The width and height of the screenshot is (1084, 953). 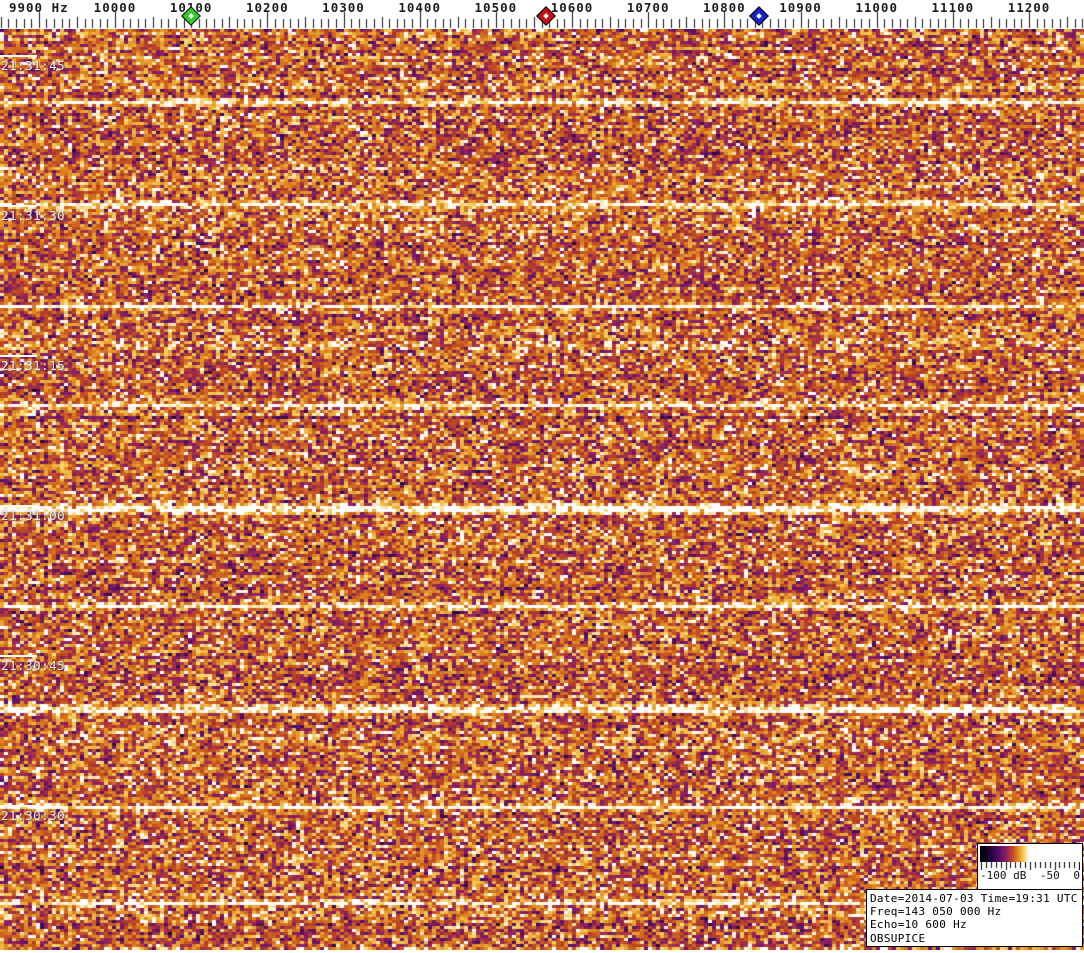 I want to click on time-label: 21:31:00, so click(x=33, y=515).